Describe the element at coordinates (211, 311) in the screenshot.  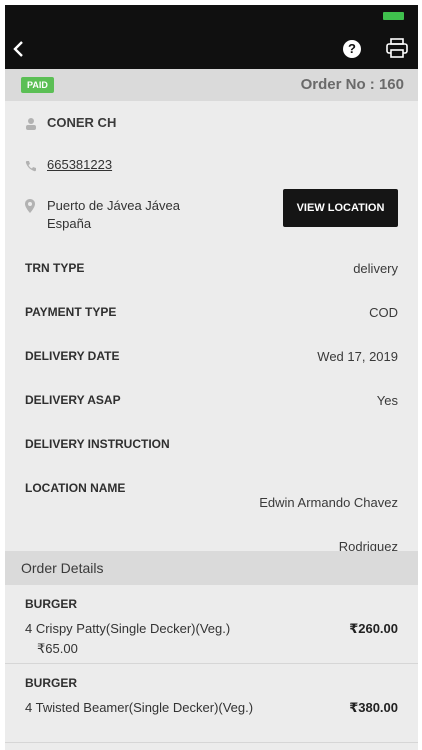
I see `info-row: PAYMENT TYPE COD` at that location.